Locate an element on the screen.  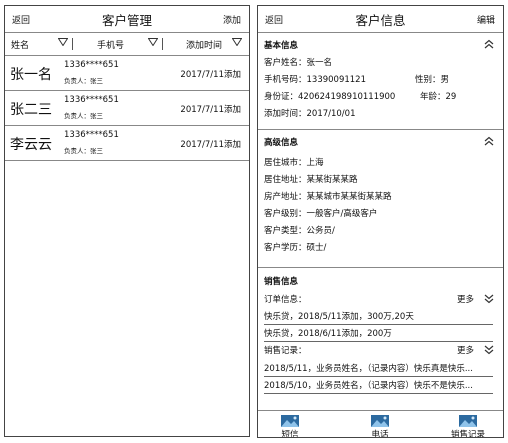
list-header: 返回 客户管理 添加 is located at coordinates (127, 19).